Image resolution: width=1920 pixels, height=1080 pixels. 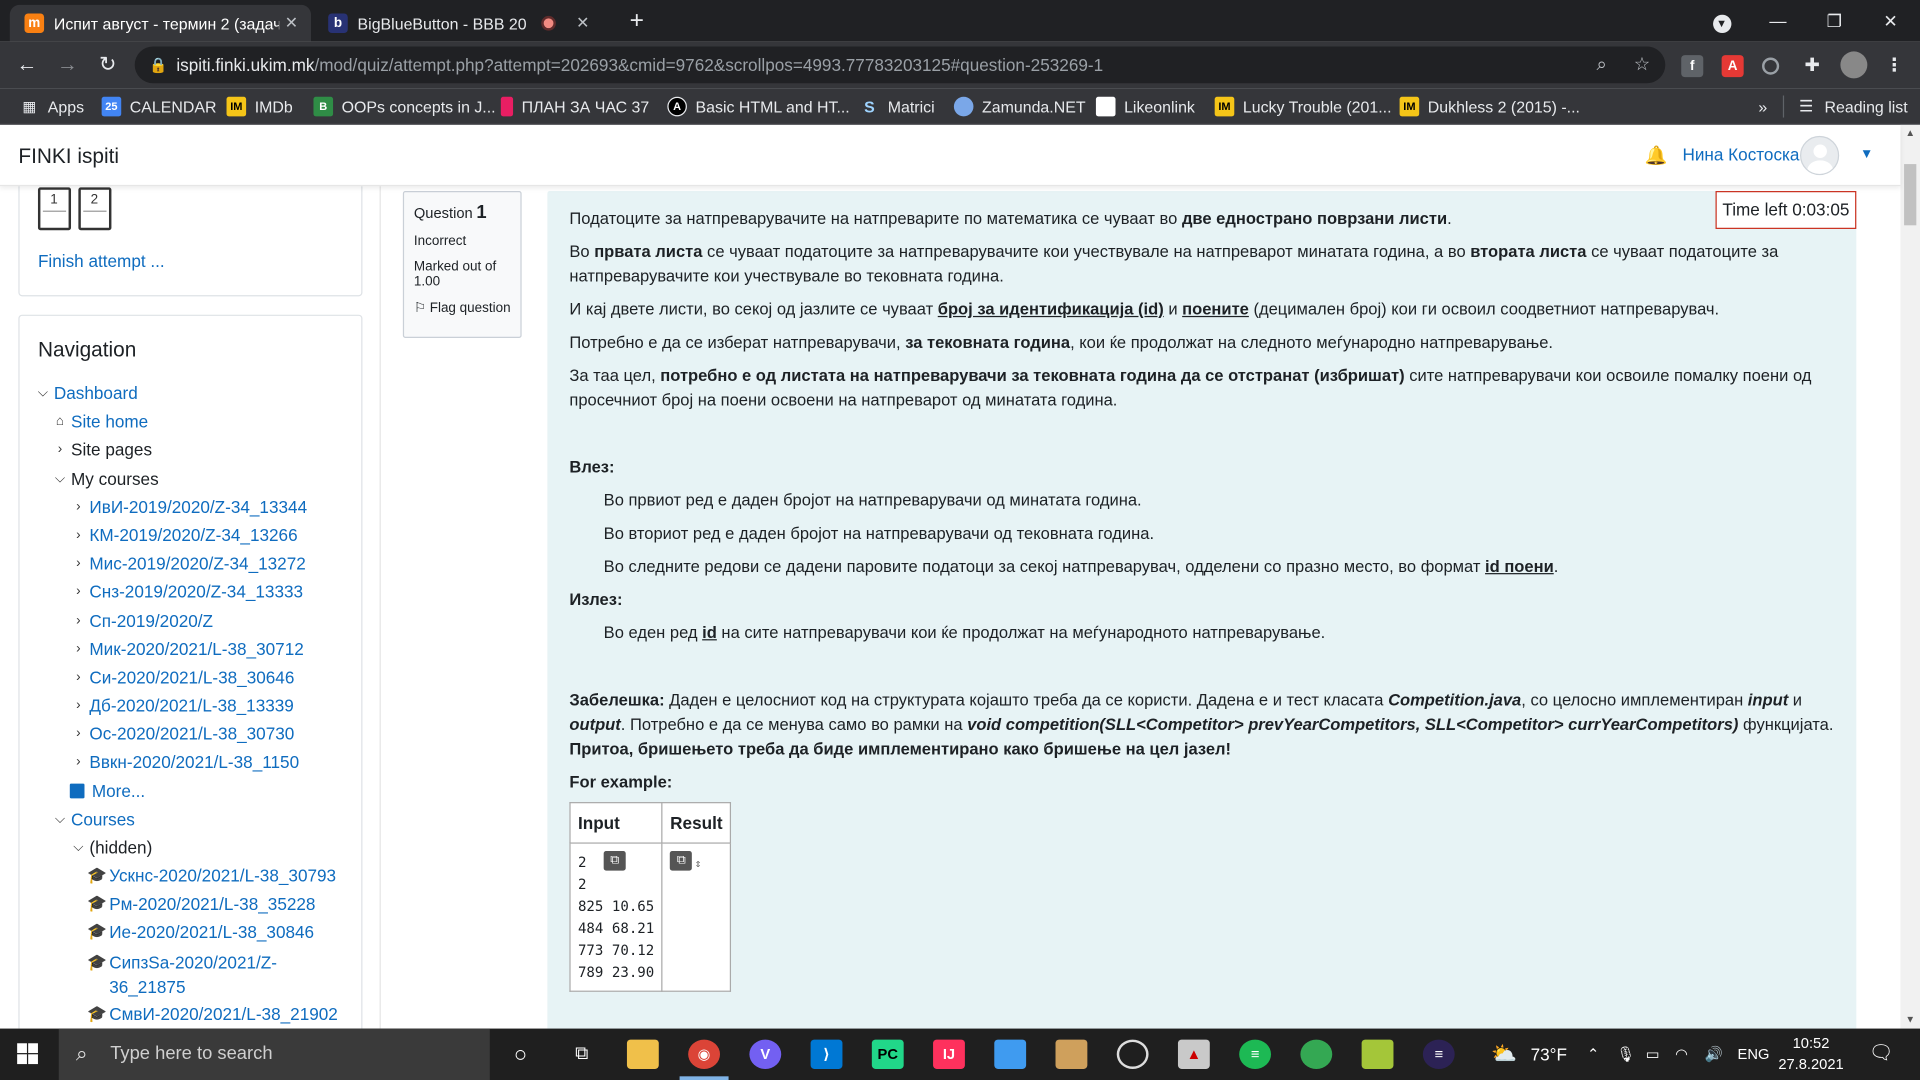 What do you see at coordinates (182, 706) in the screenshot?
I see `nav-course: › Дб-2020/2021/L-38_13339` at bounding box center [182, 706].